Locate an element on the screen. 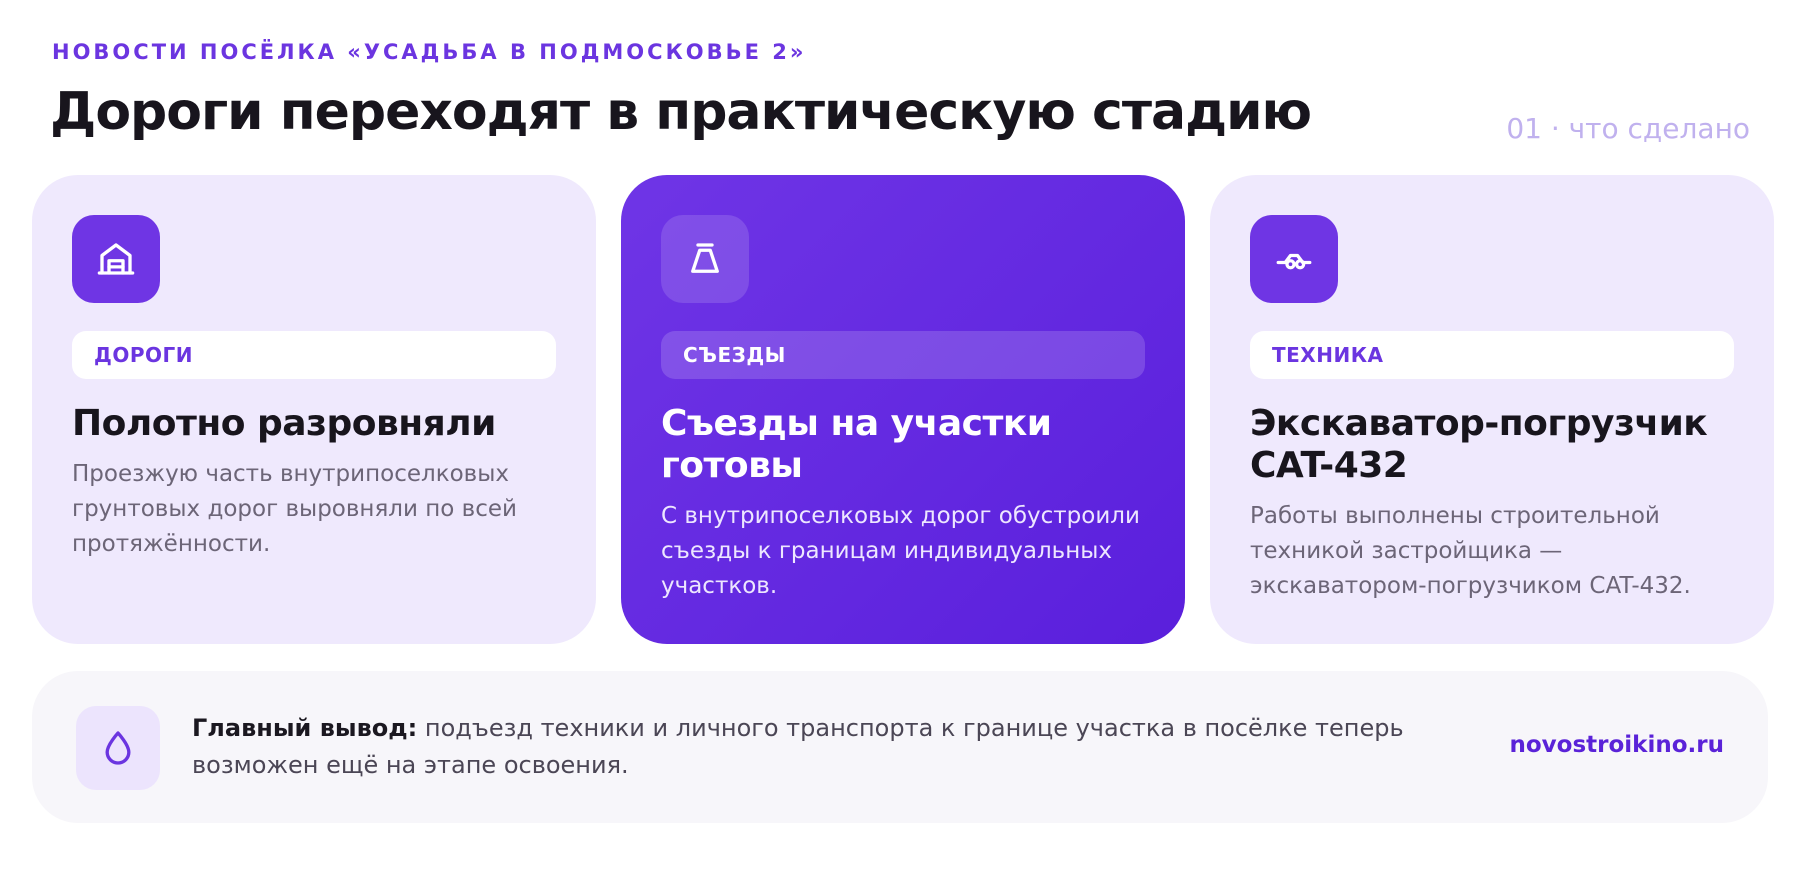 Image resolution: width=1800 pixels, height=884 pixels. card-title: Съезды на участки готовы is located at coordinates (856, 444).